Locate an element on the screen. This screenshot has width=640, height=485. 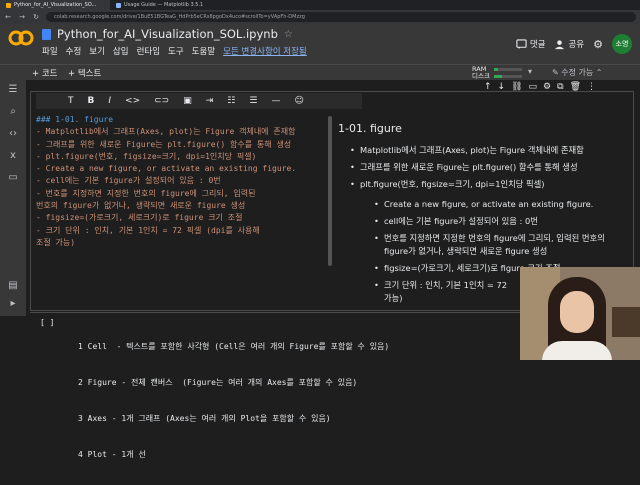
code-icon: <> is located at coordinates (132, 101).